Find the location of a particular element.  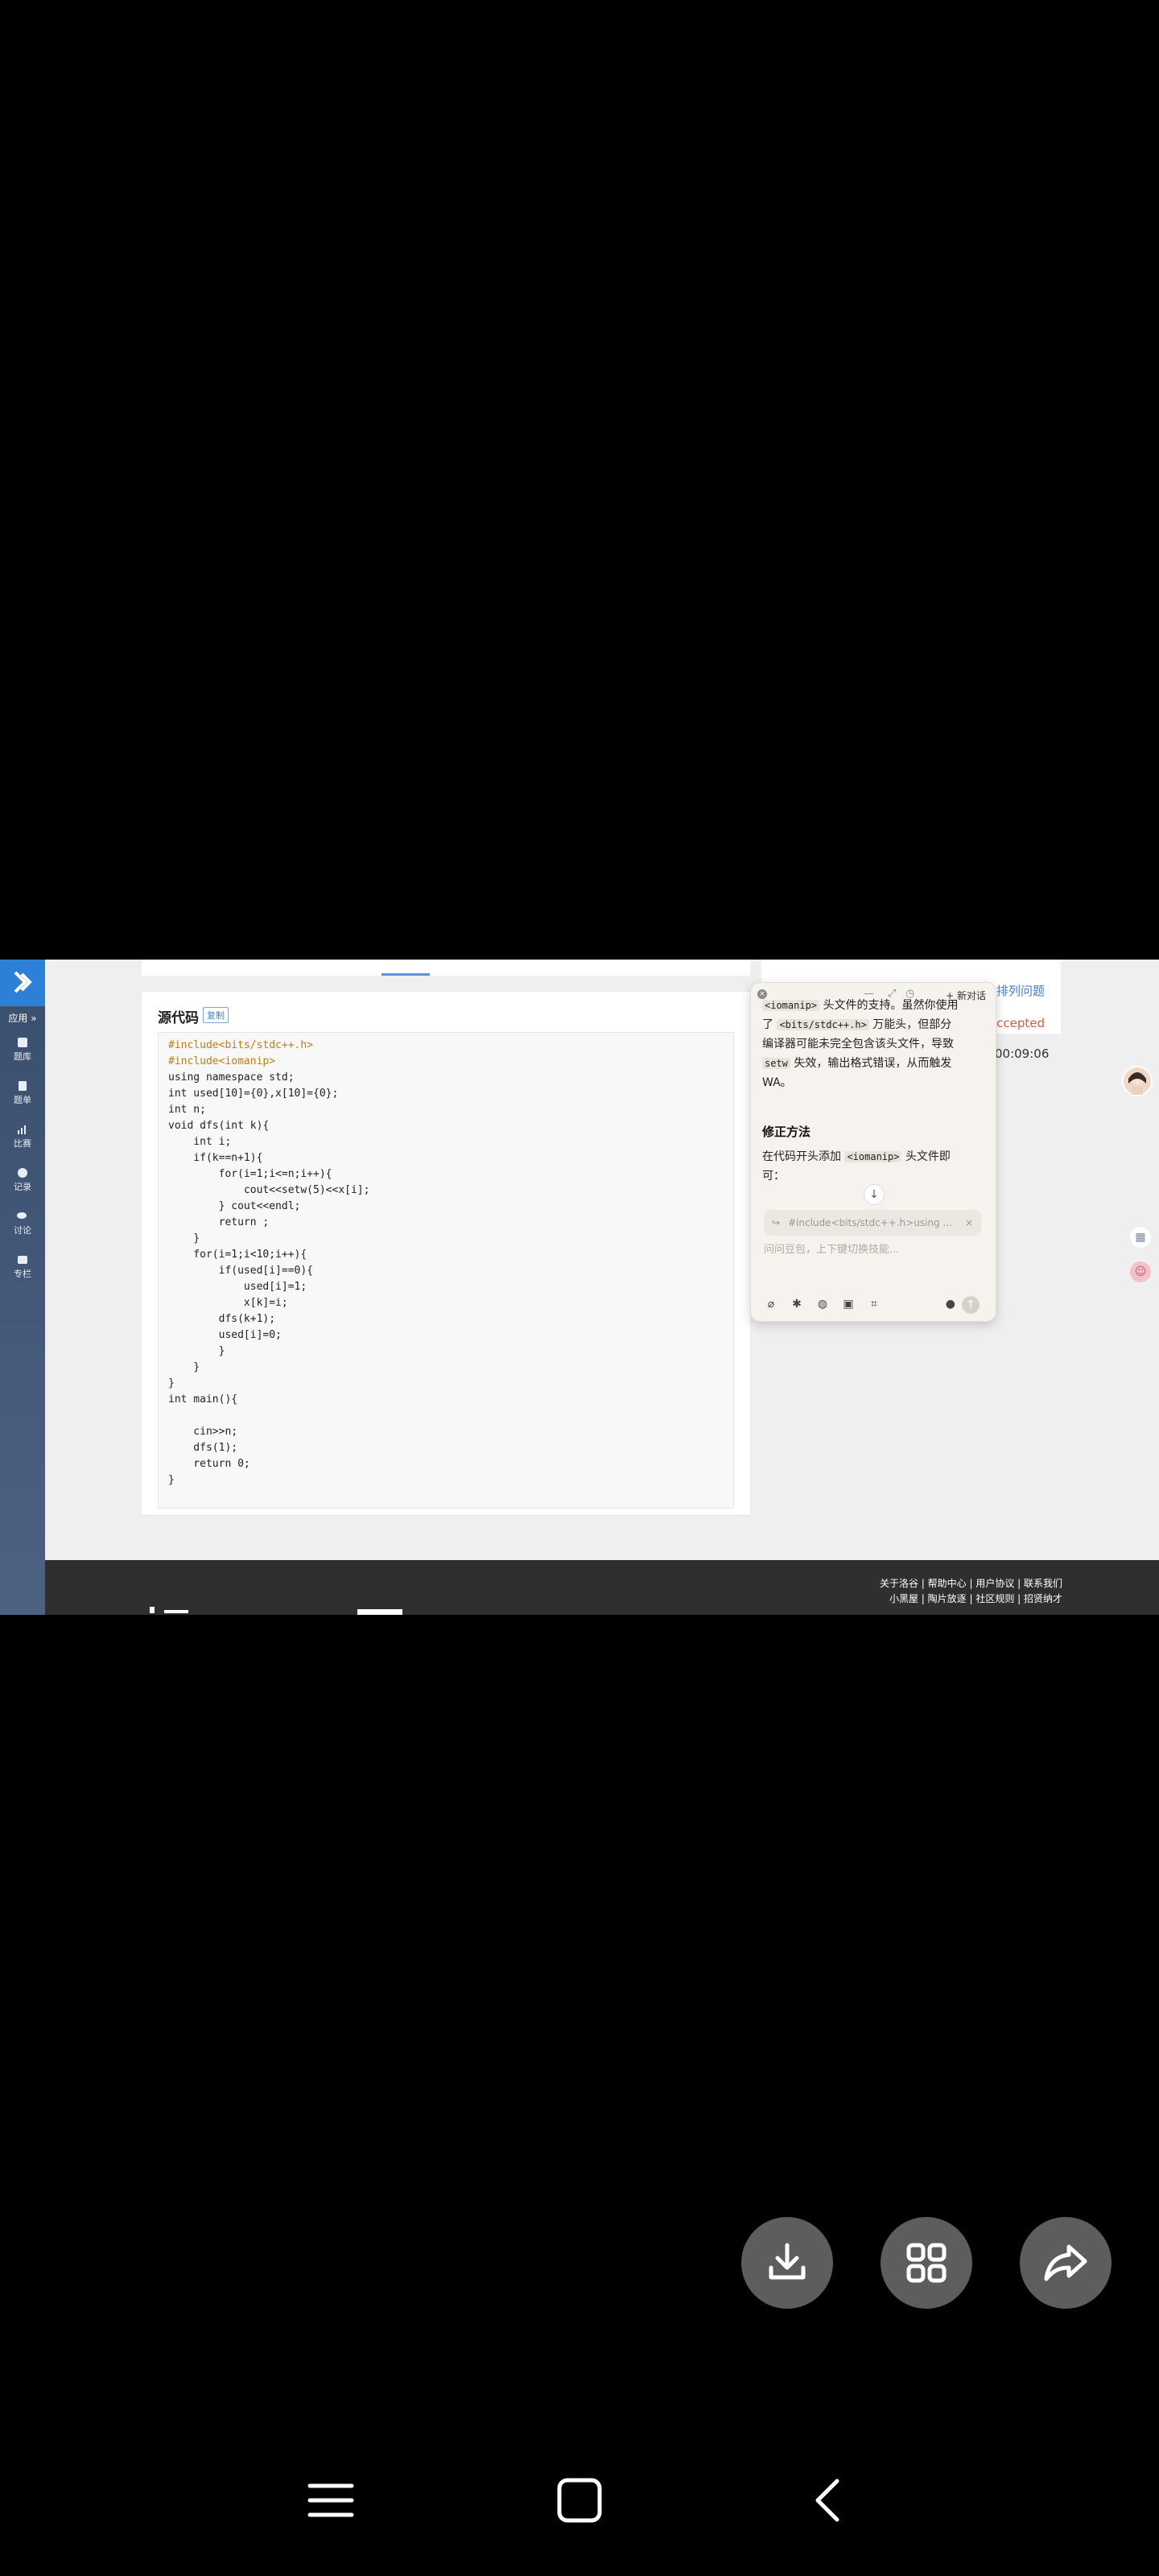

apps-grid-icon is located at coordinates (926, 2263).